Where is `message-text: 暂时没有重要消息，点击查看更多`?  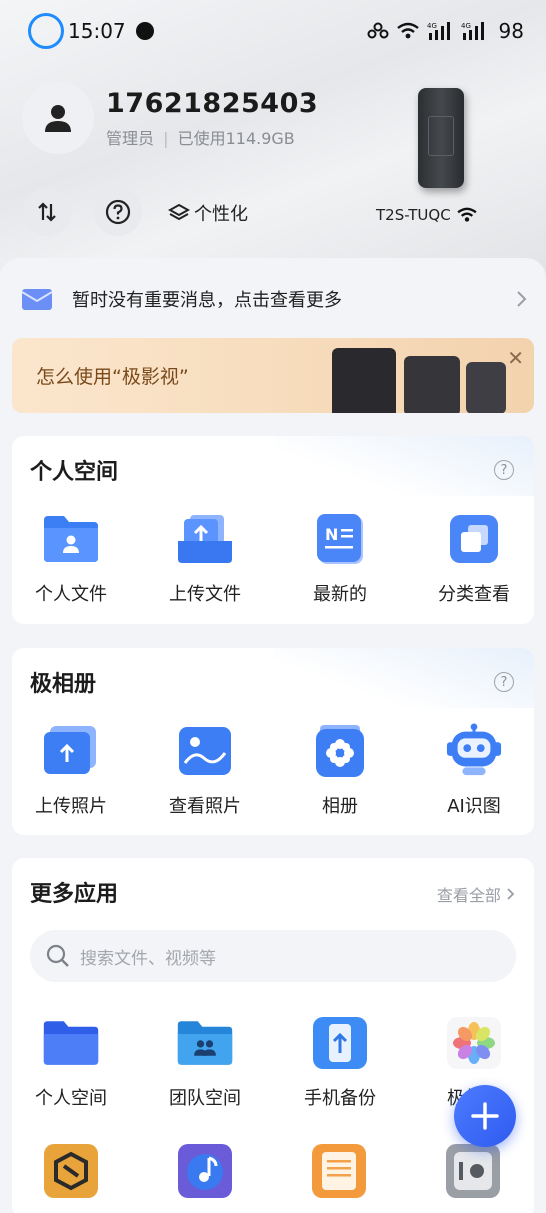 message-text: 暂时没有重要消息，点击查看更多 is located at coordinates (207, 300).